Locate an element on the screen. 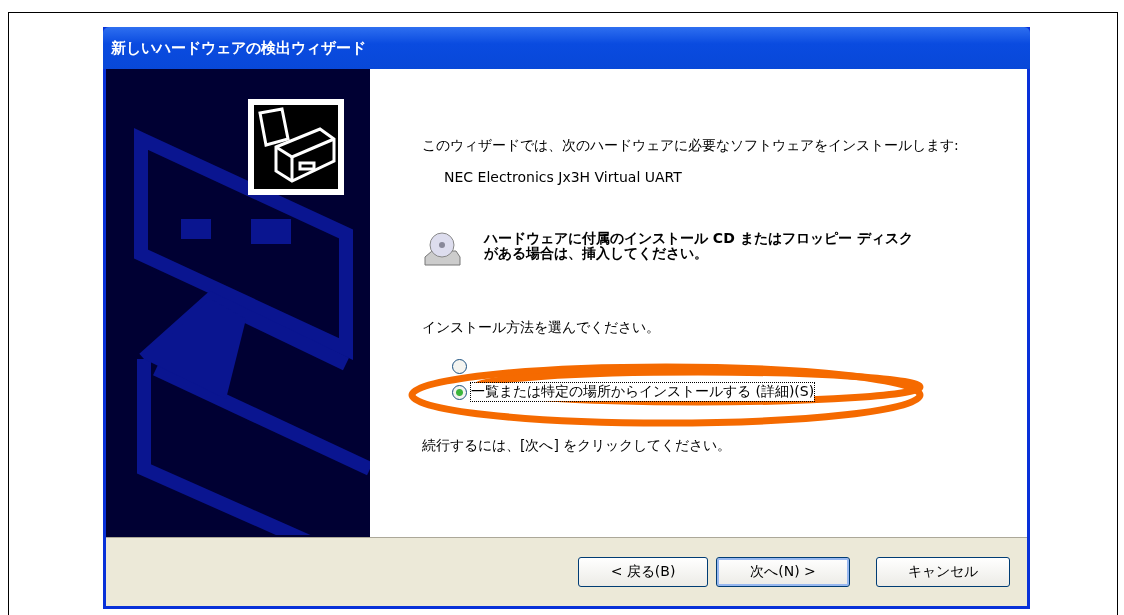  device-name: NEC Electronics Jx3H Virtual UART is located at coordinates (563, 177).